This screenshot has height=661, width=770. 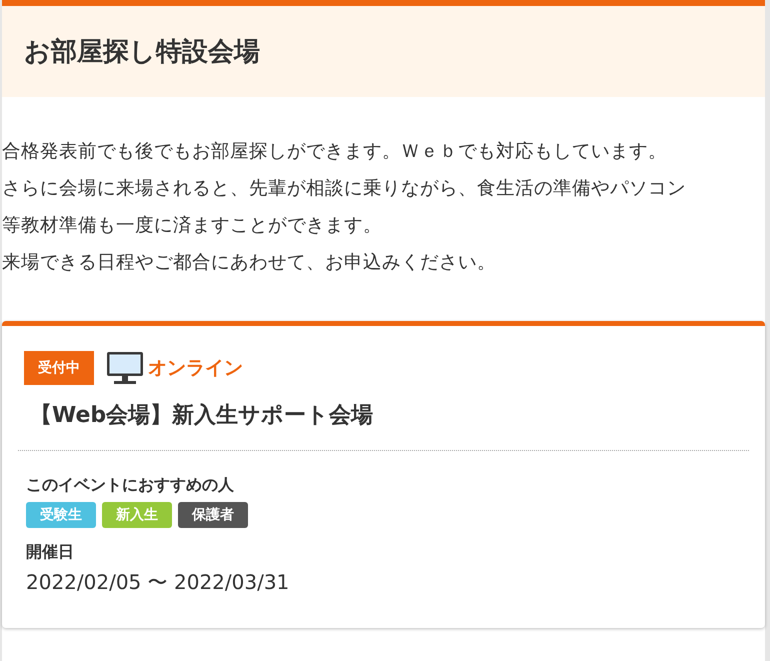 What do you see at coordinates (61, 515) in the screenshot?
I see `audience-tag: 受験生` at bounding box center [61, 515].